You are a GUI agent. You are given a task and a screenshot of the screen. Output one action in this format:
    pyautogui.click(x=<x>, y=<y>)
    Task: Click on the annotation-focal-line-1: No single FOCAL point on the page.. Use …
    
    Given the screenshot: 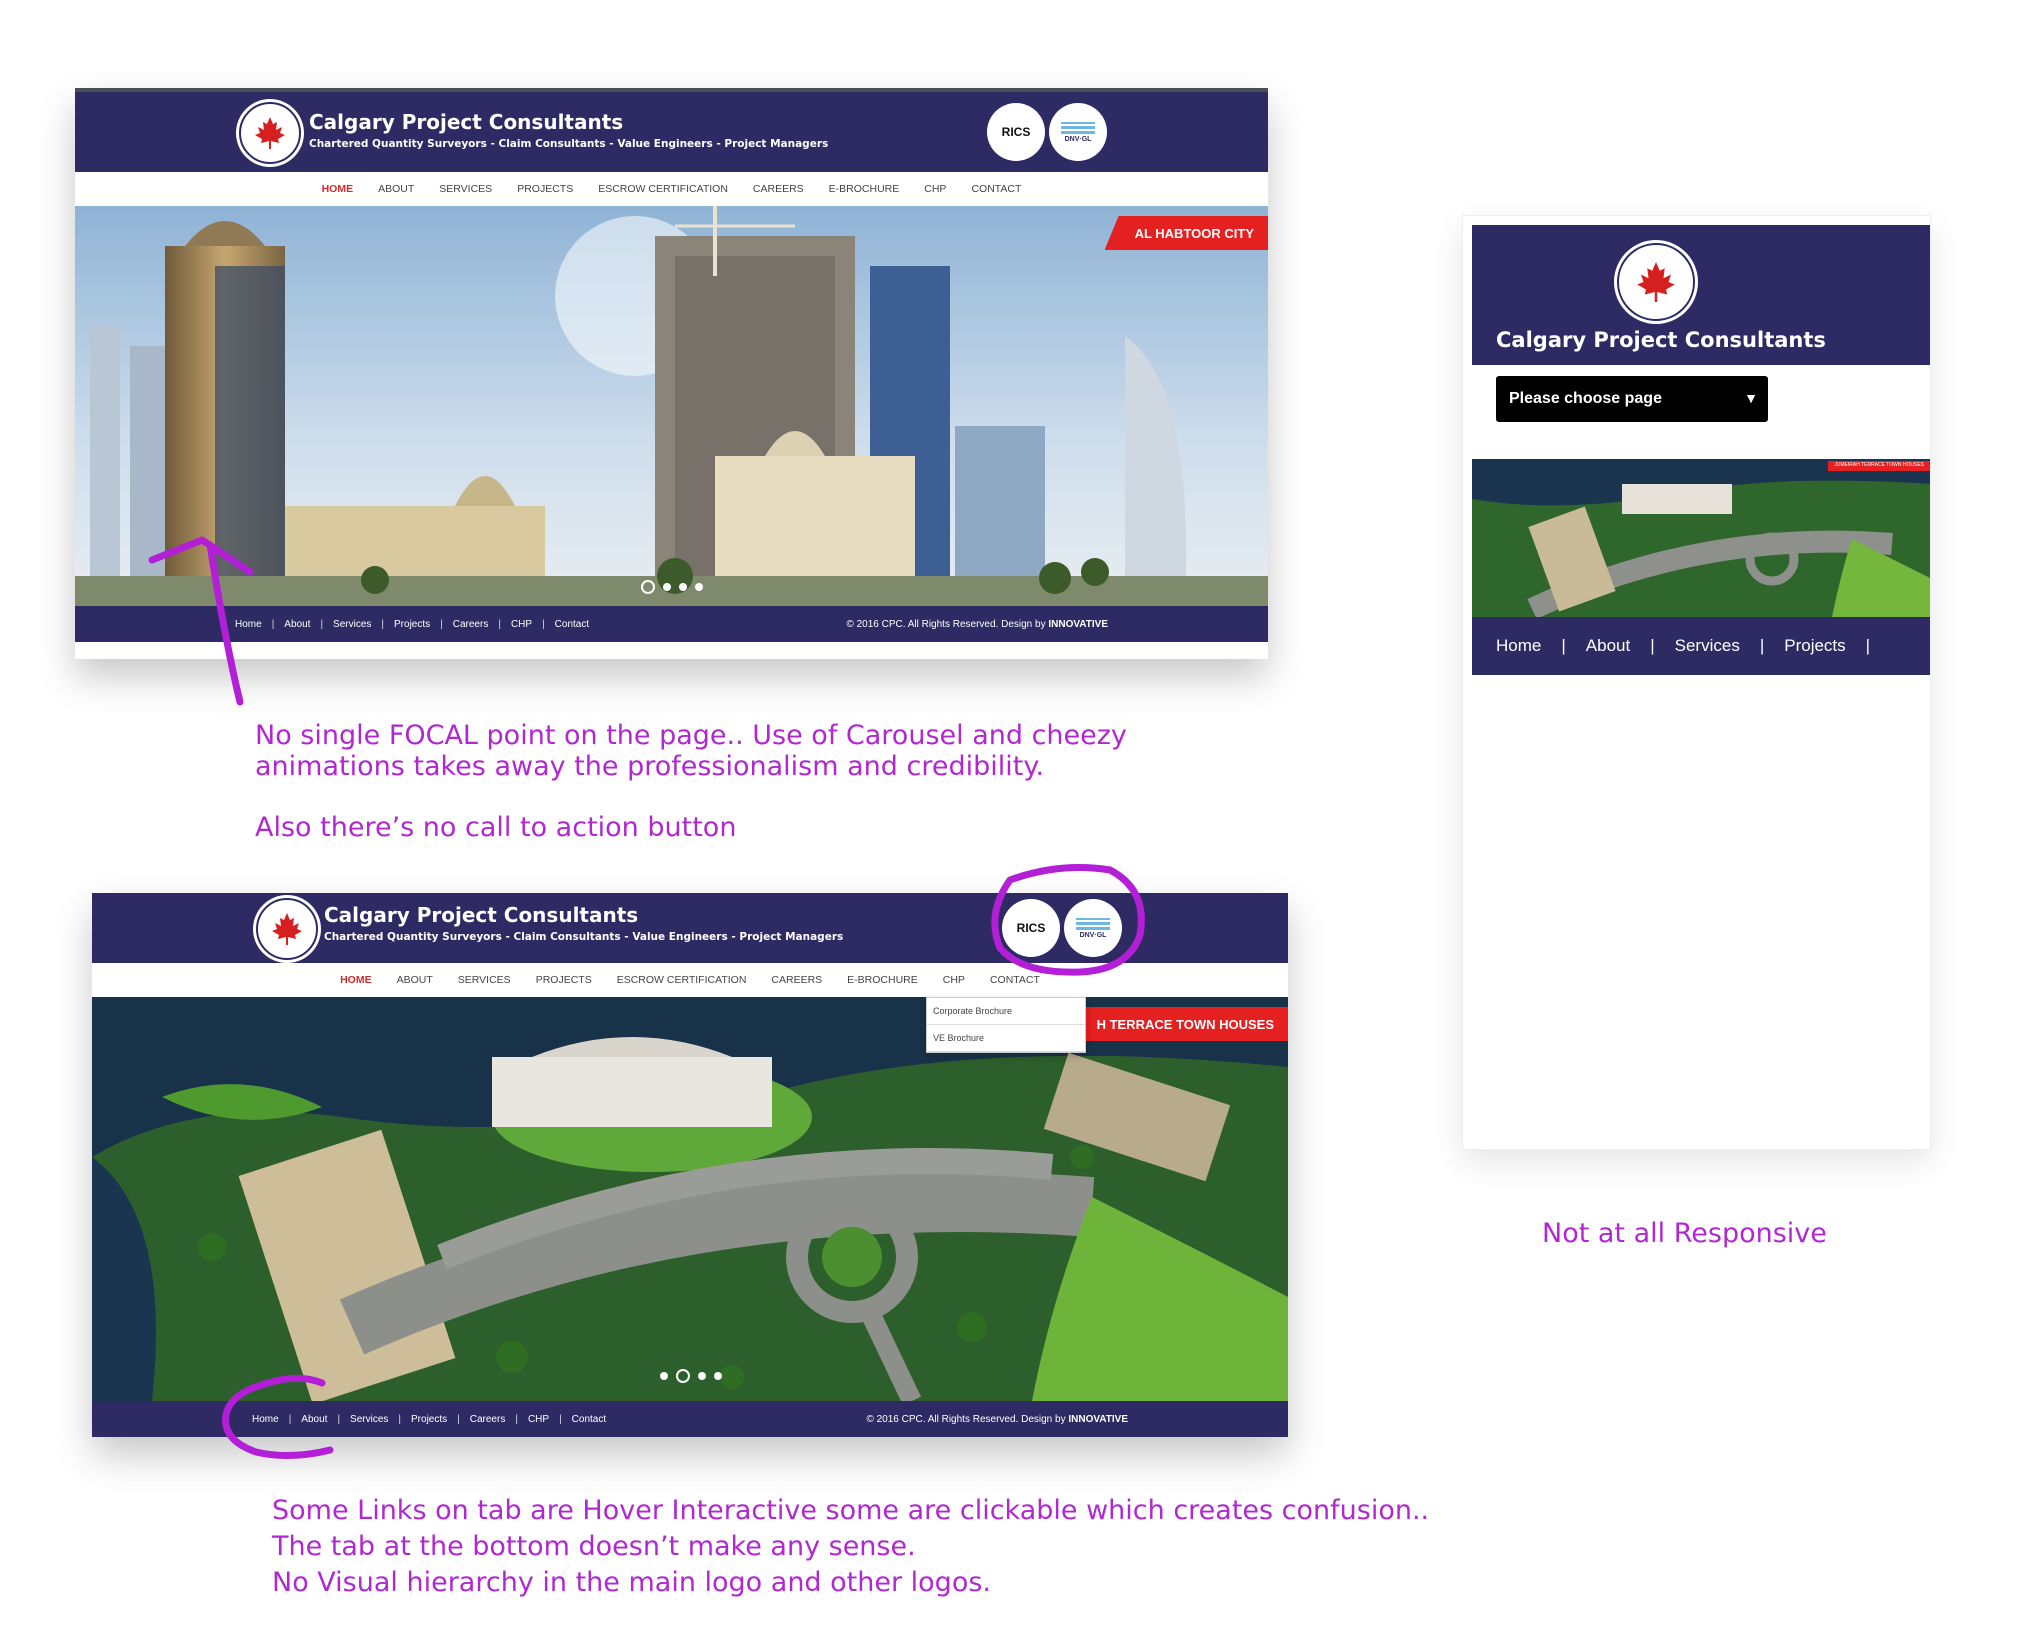 What is the action you would take?
    pyautogui.click(x=691, y=735)
    